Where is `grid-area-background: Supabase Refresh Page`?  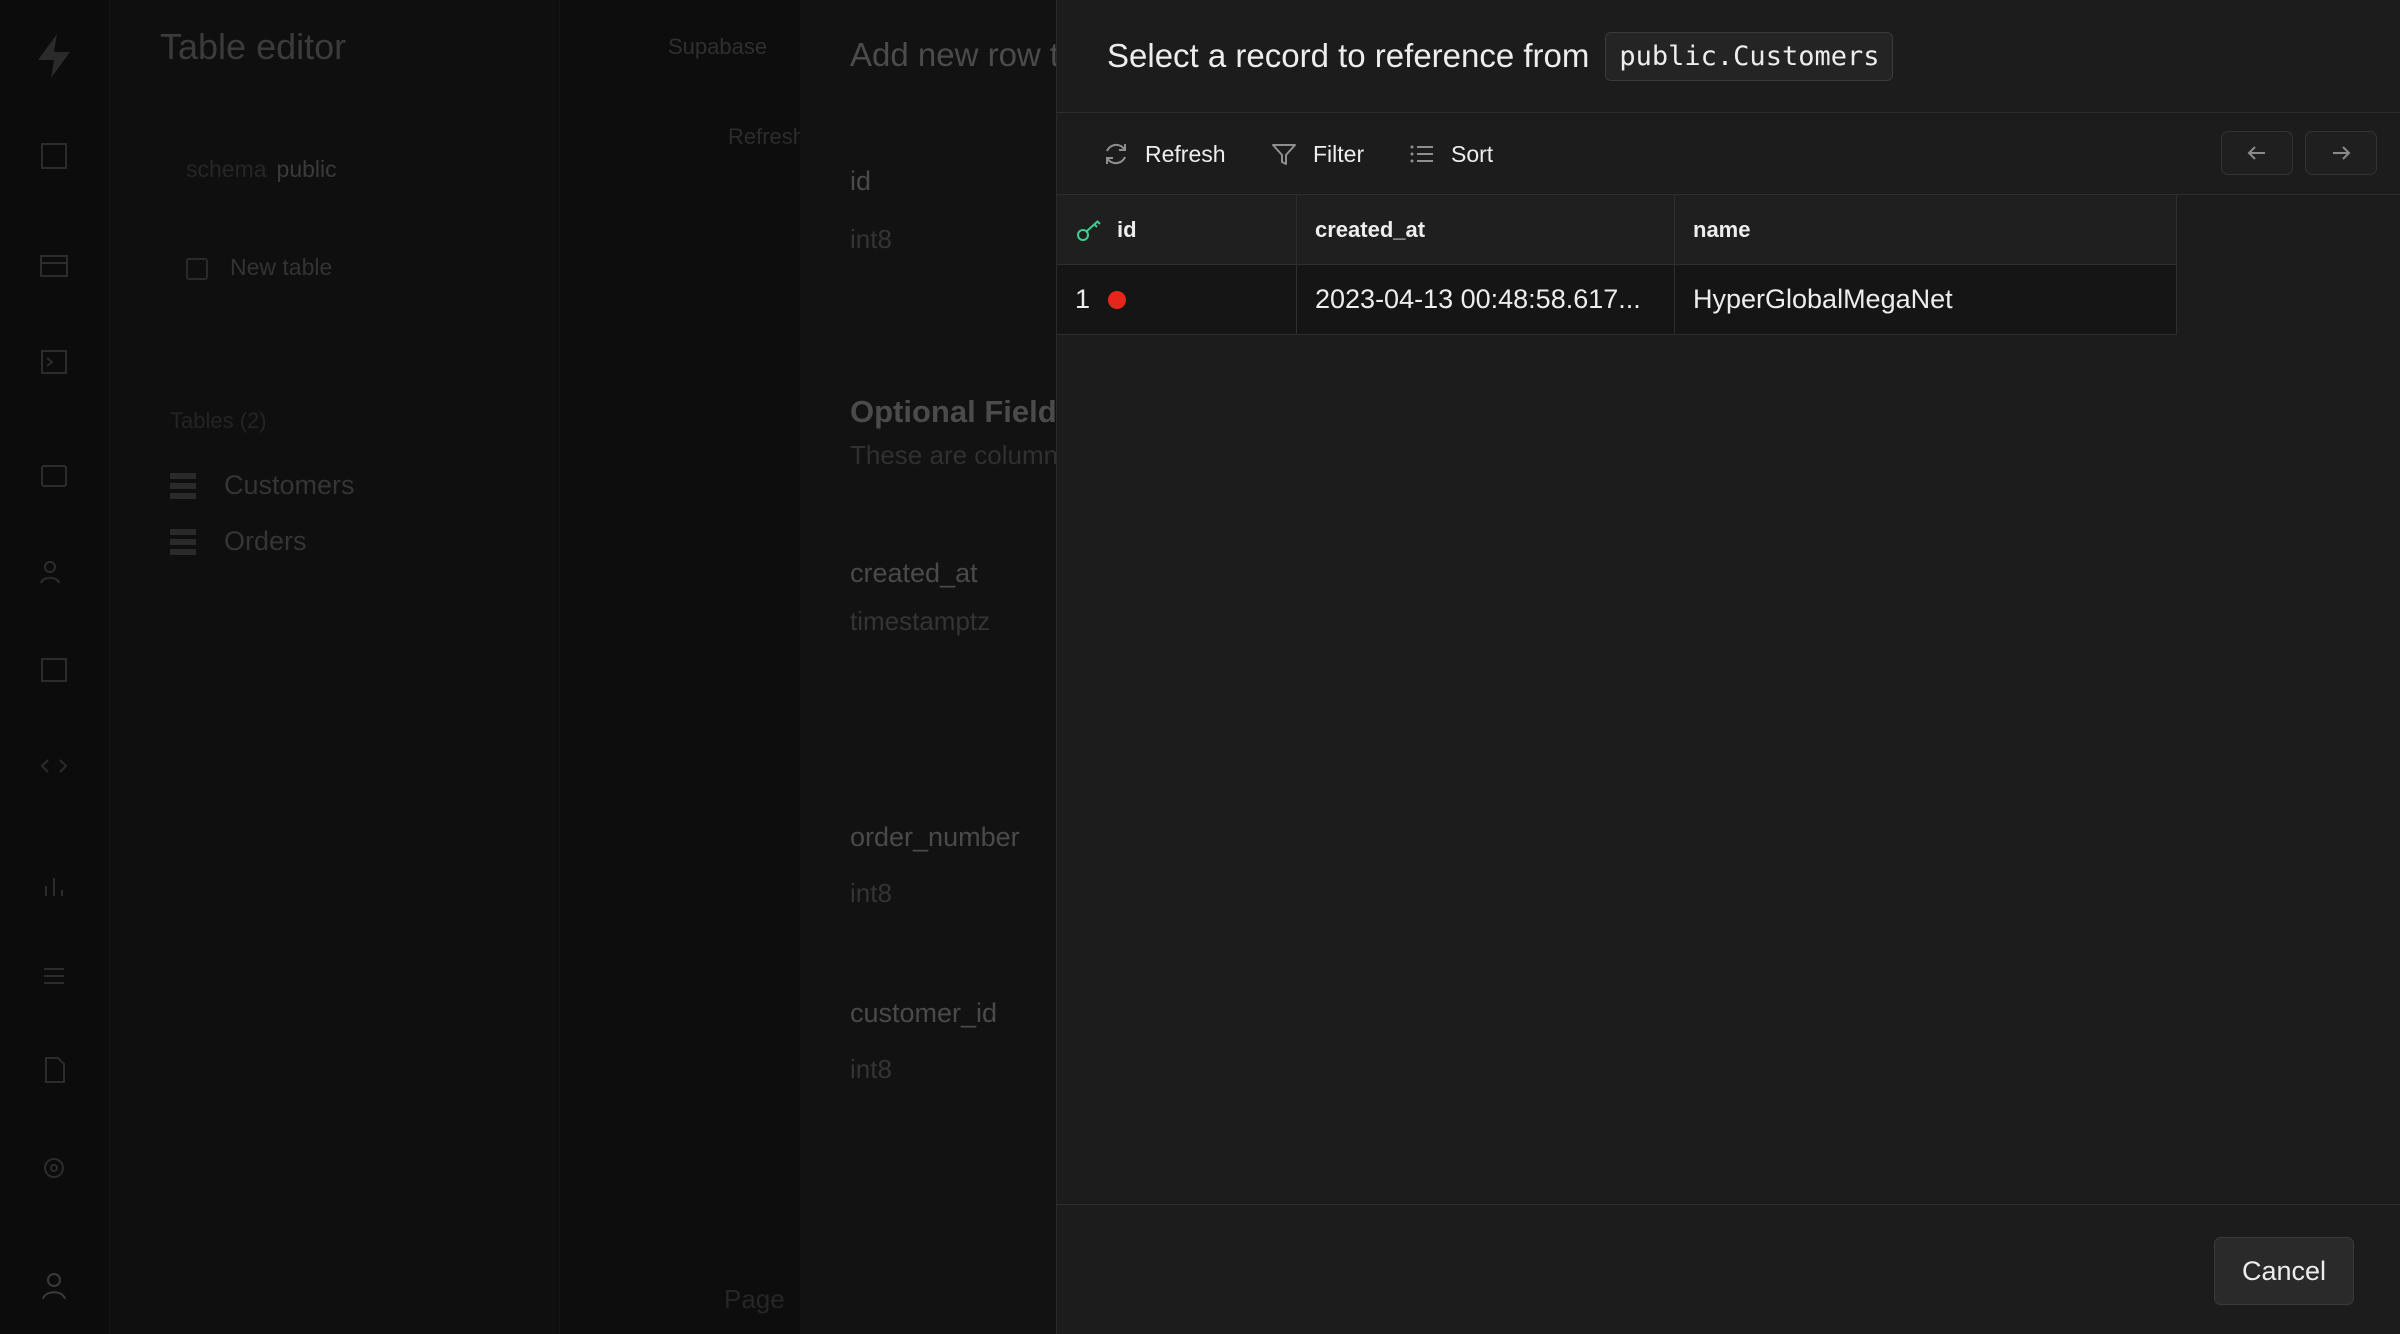 grid-area-background: Supabase Refresh Page is located at coordinates (682, 667).